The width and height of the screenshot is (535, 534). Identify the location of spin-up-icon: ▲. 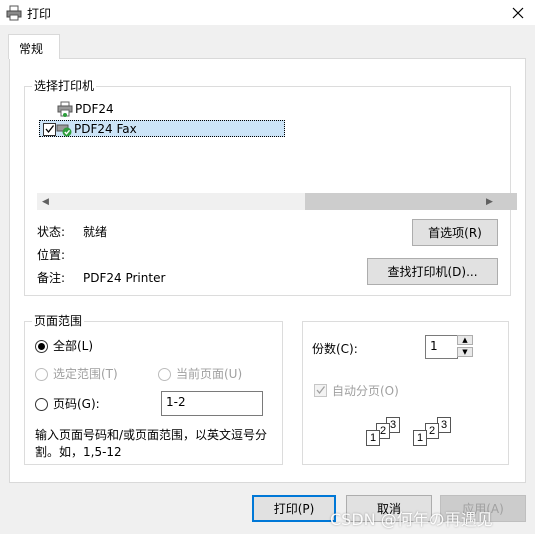
(465, 340).